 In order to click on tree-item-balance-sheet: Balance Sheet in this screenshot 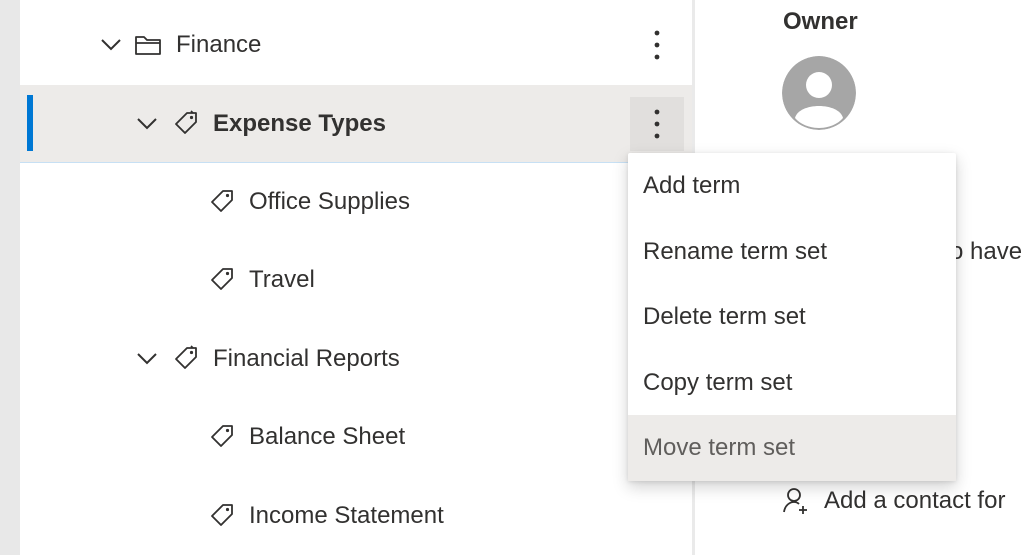, I will do `click(356, 437)`.